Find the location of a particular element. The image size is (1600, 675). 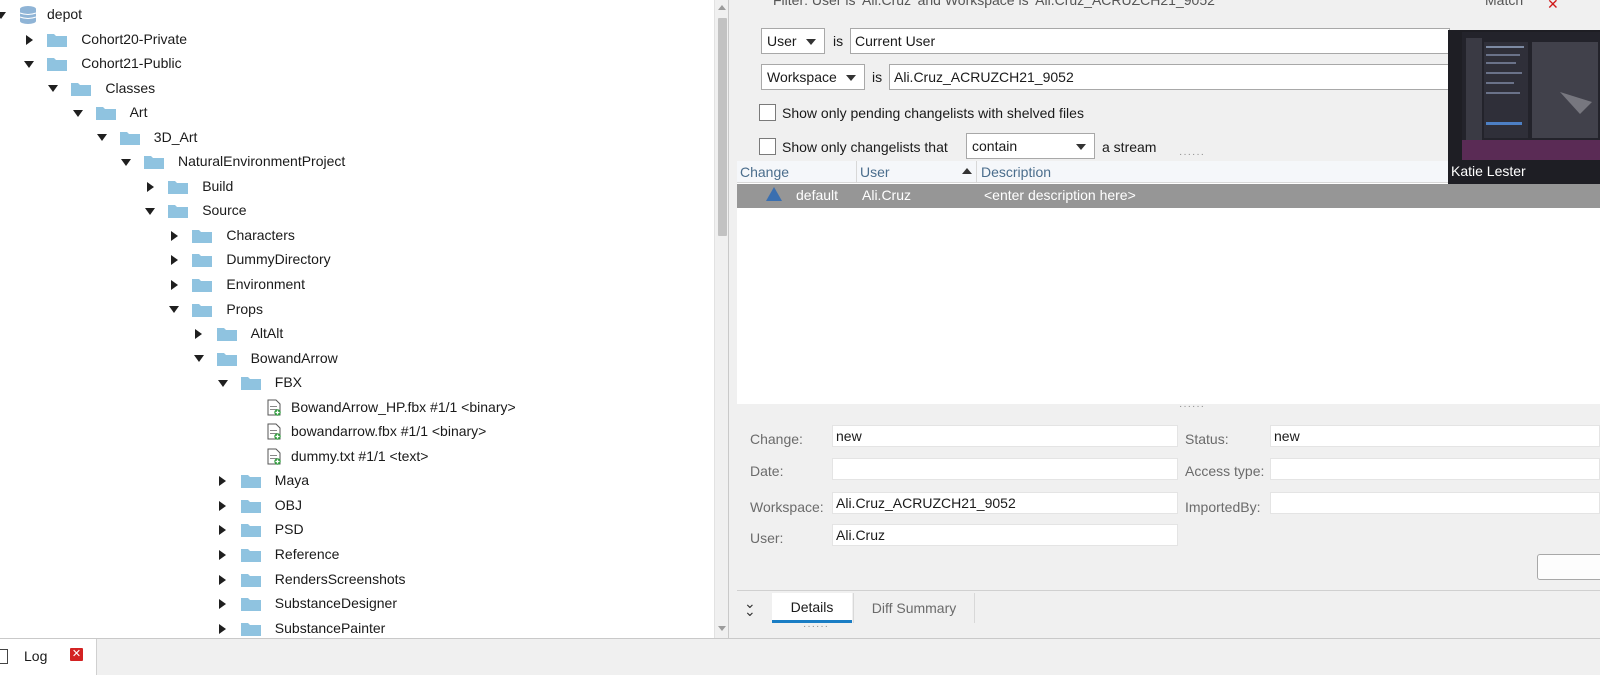

tree-node: 3D_Art is located at coordinates (357, 138).